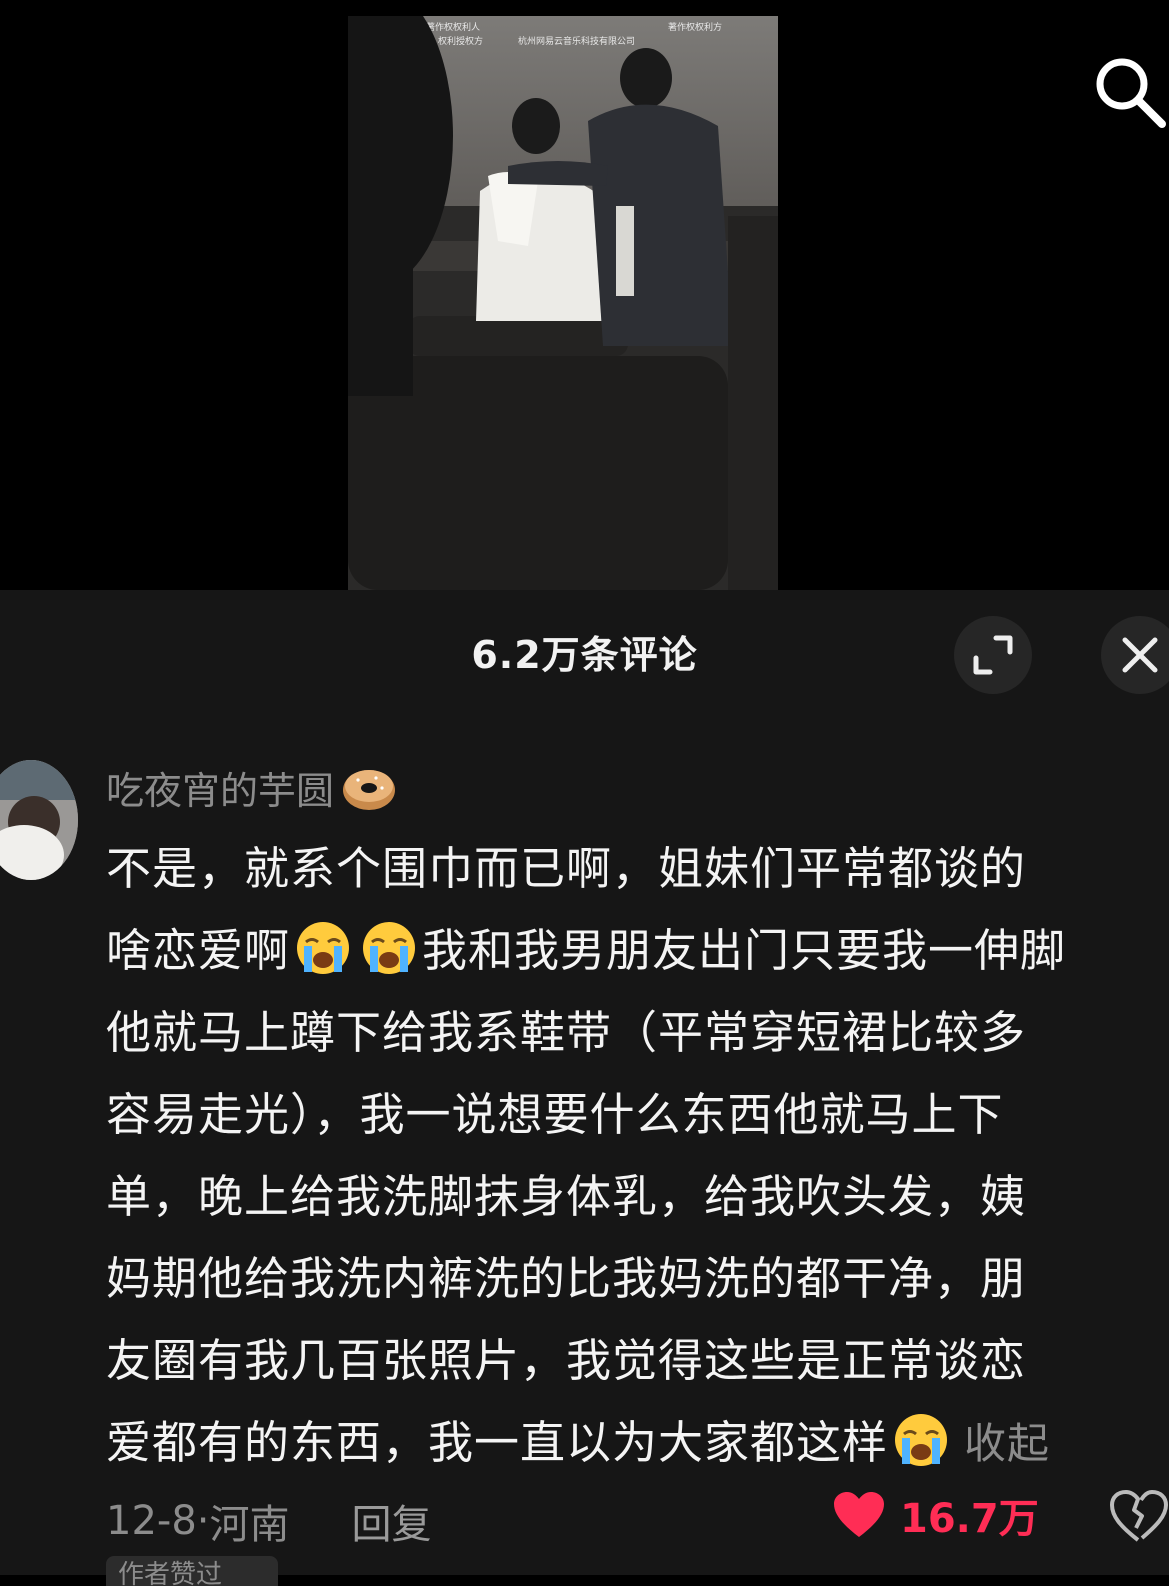 Image resolution: width=1169 pixels, height=1586 pixels. I want to click on comment-line: 爱都有的东西，我一直以为大家都这样 收起, so click(636, 1443).